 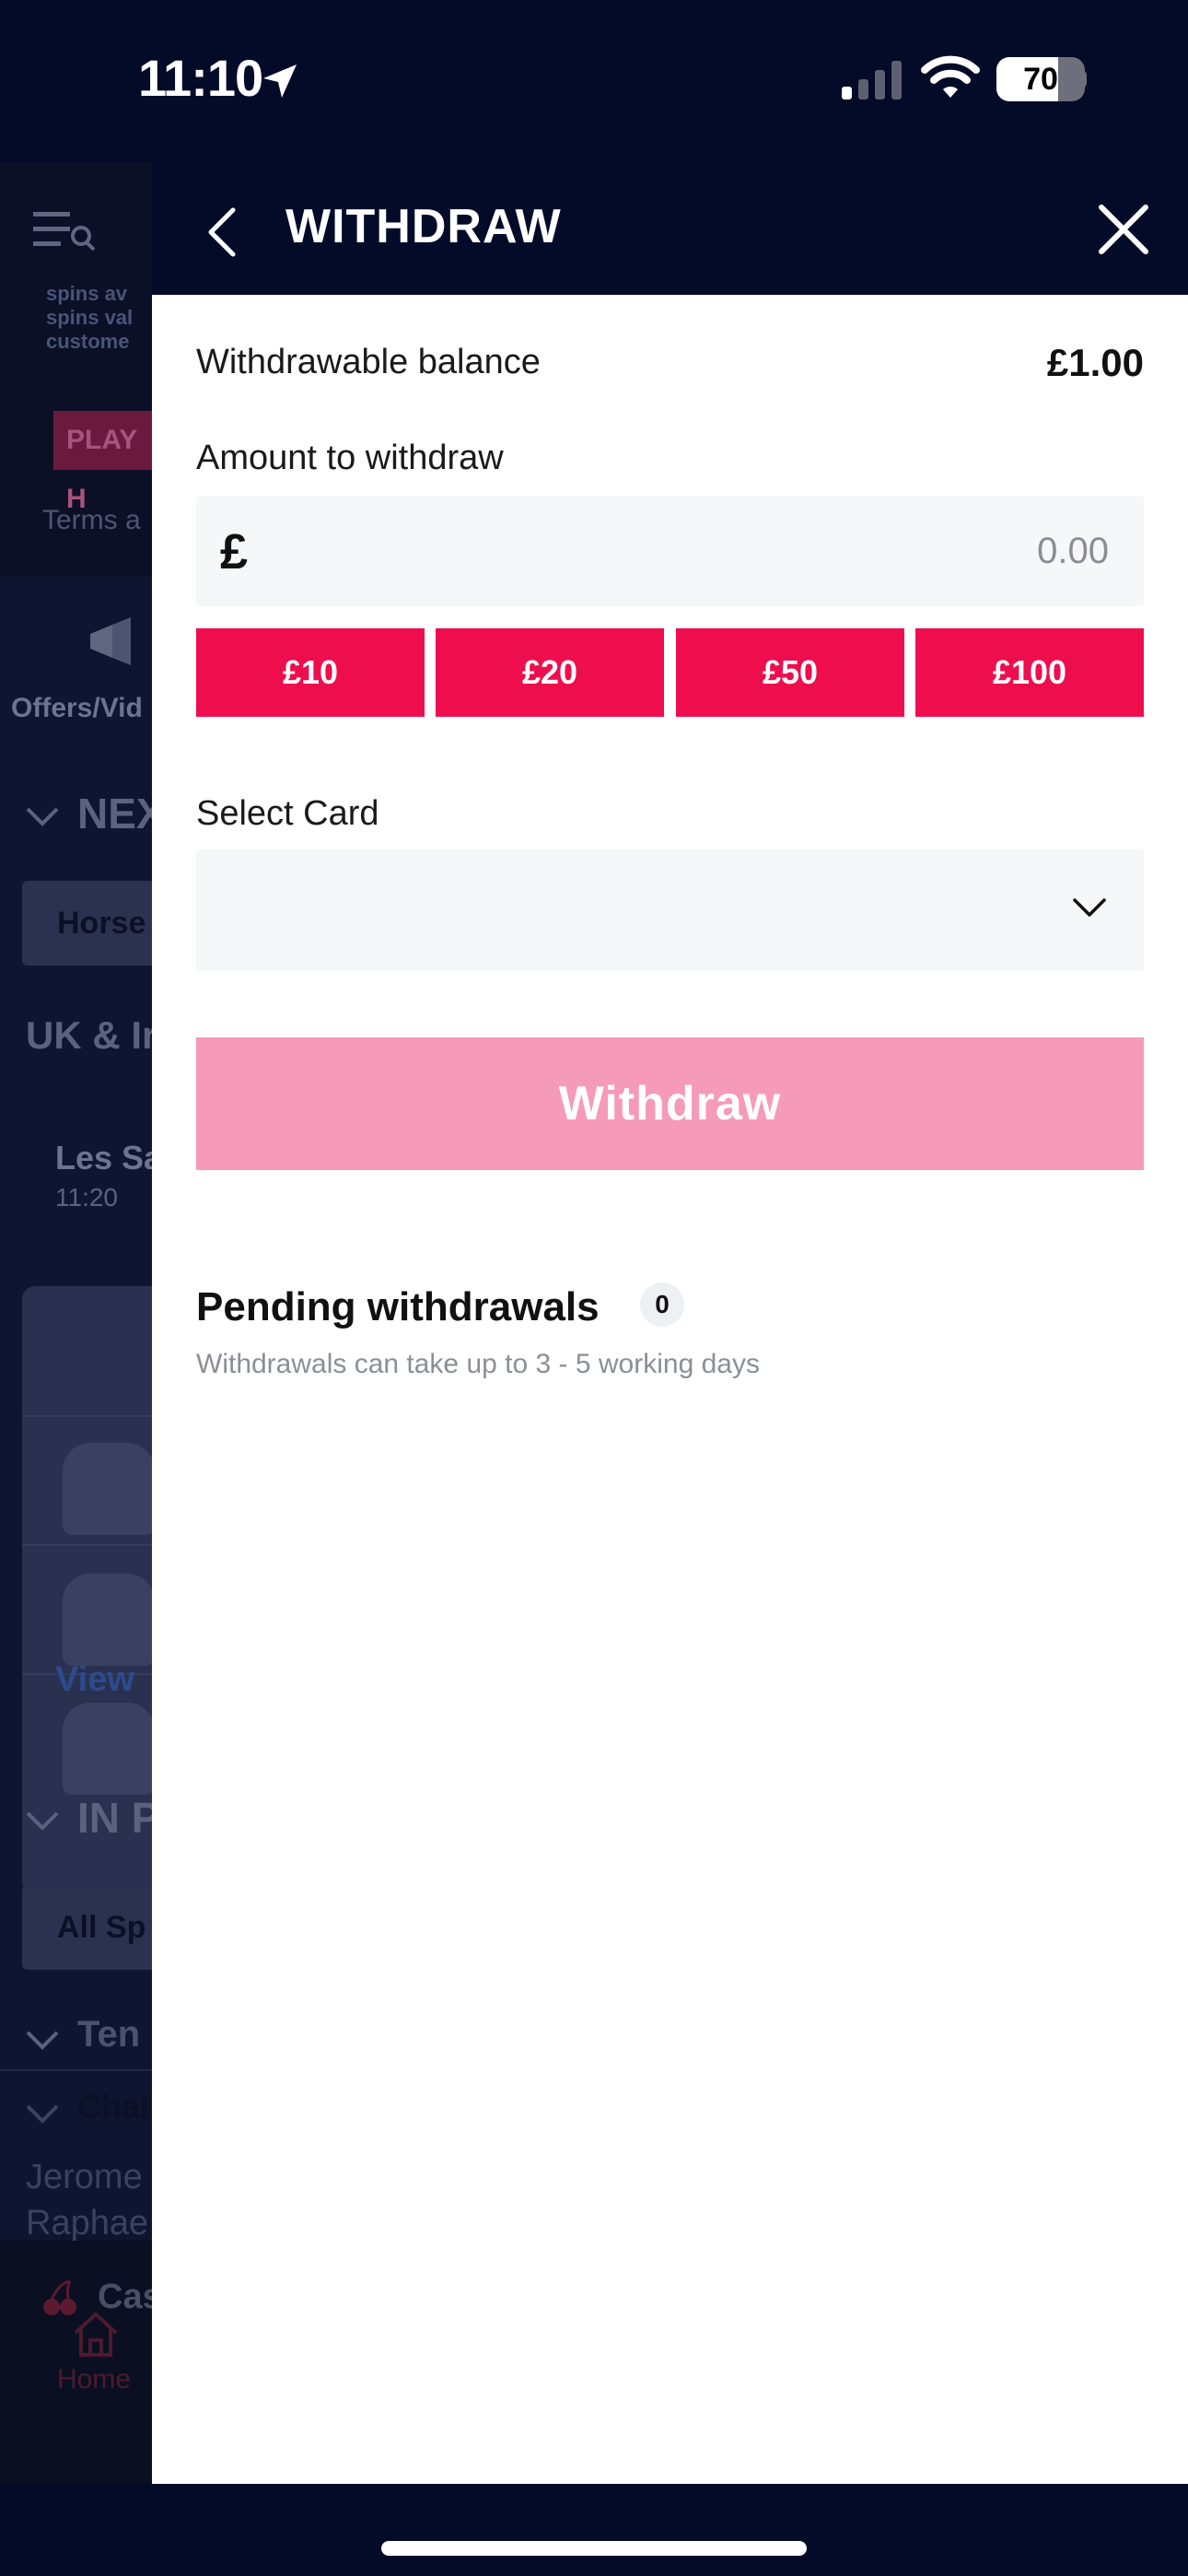 What do you see at coordinates (1083, 79) in the screenshot?
I see `battery-cap` at bounding box center [1083, 79].